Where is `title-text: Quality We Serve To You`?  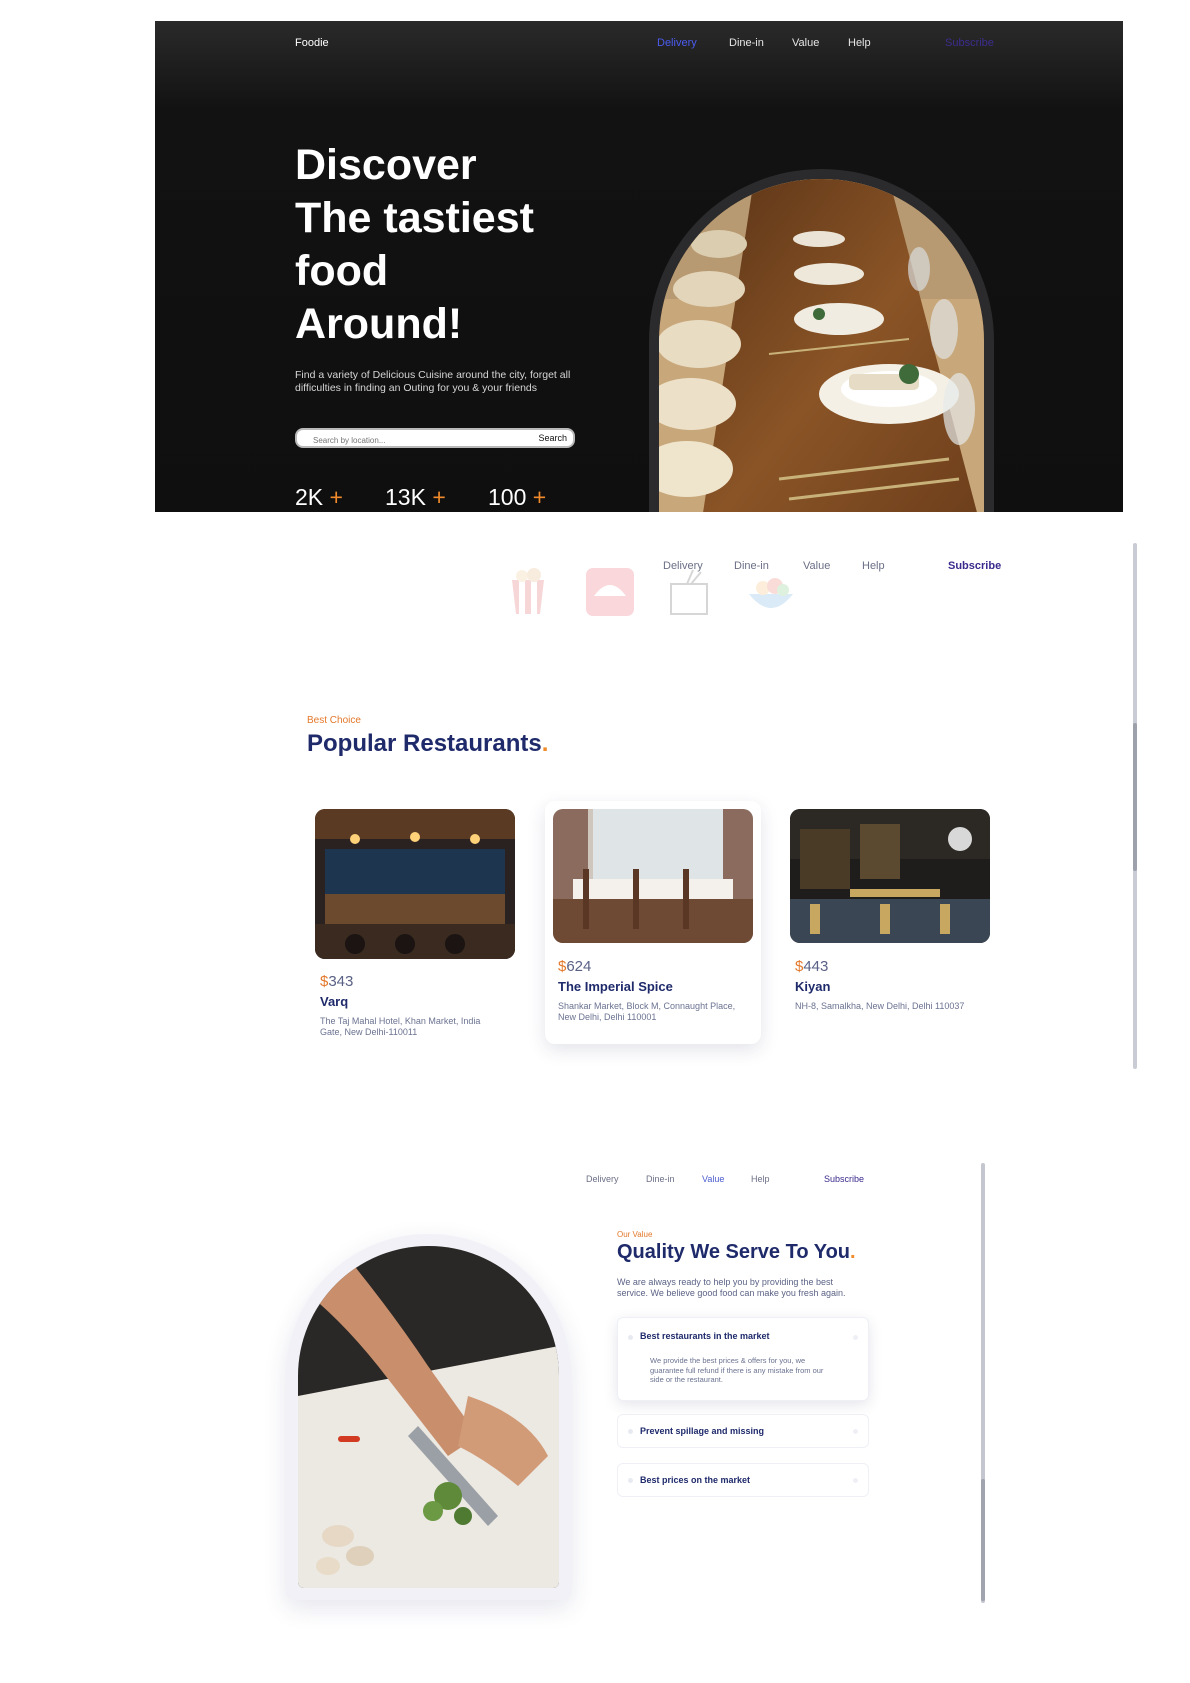 title-text: Quality We Serve To You is located at coordinates (734, 1252).